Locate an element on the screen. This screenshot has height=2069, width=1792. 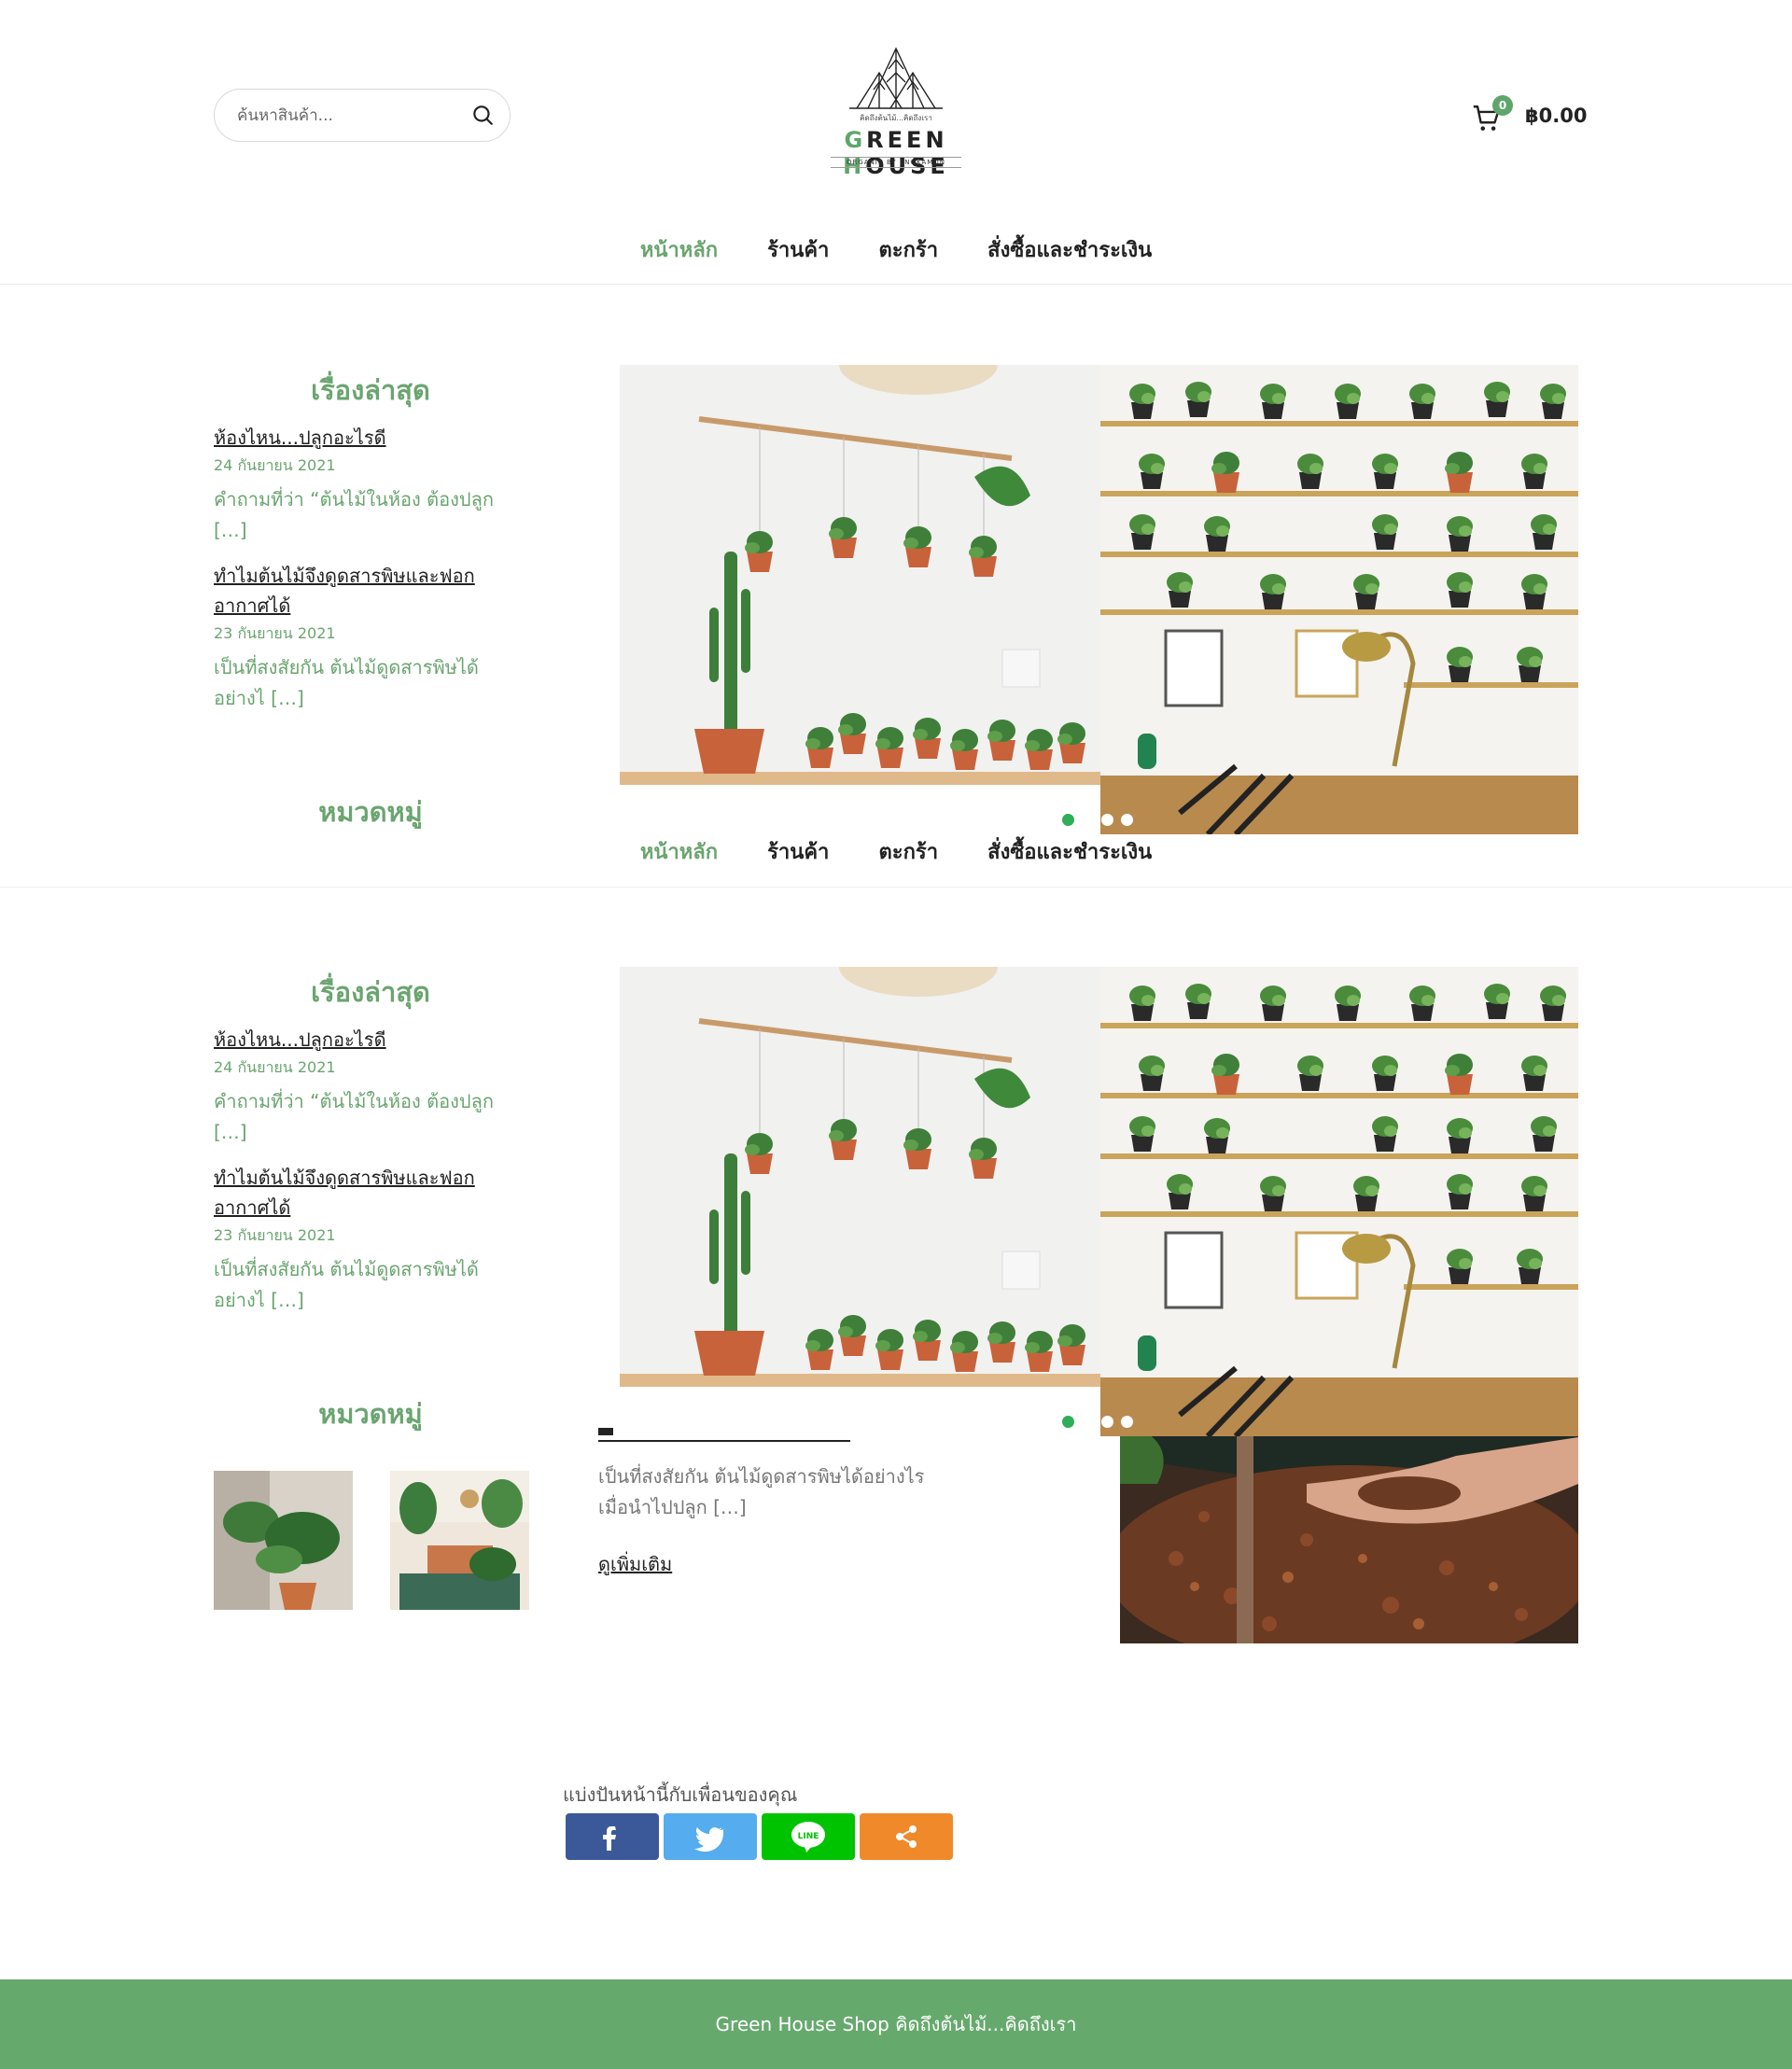
share-more-button is located at coordinates (906, 1836).